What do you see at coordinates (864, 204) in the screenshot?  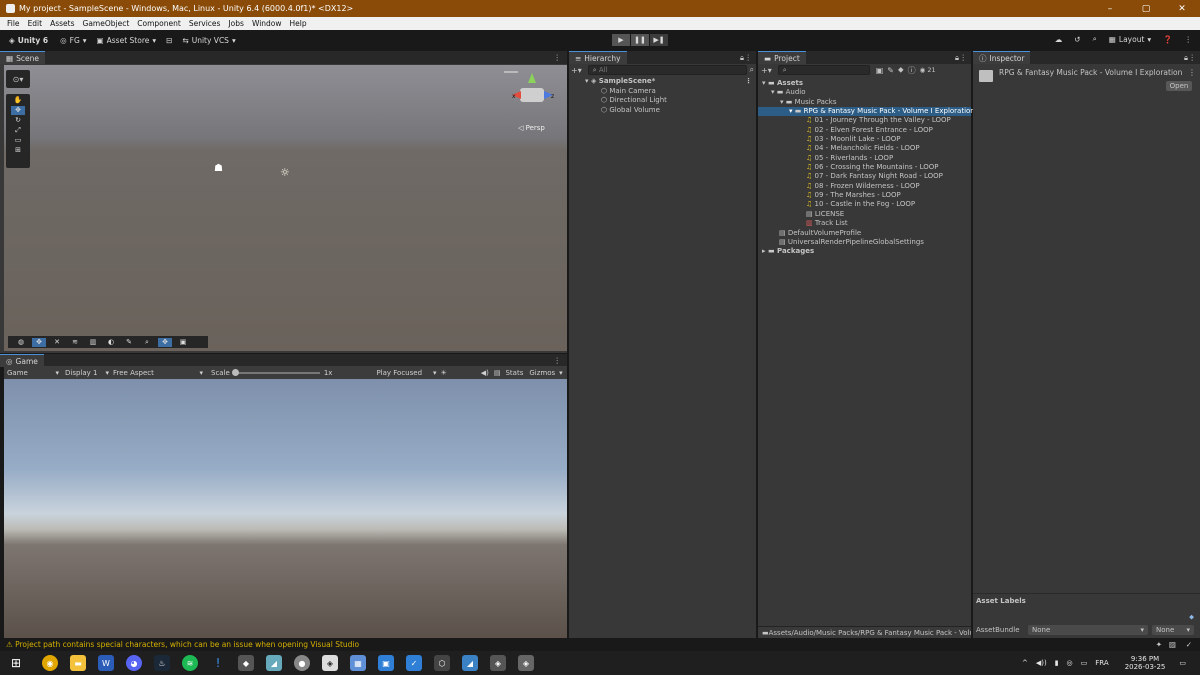 I see `project-tree-item: ♫ 10 - Castle in the Fog - LOOP` at bounding box center [864, 204].